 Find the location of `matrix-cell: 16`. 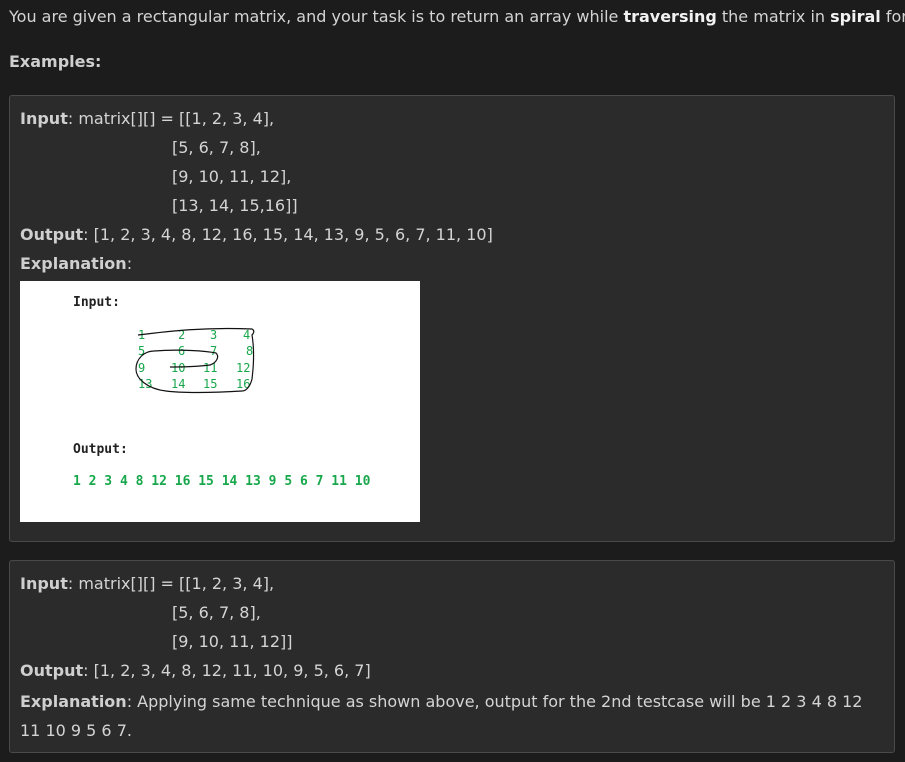

matrix-cell: 16 is located at coordinates (243, 384).